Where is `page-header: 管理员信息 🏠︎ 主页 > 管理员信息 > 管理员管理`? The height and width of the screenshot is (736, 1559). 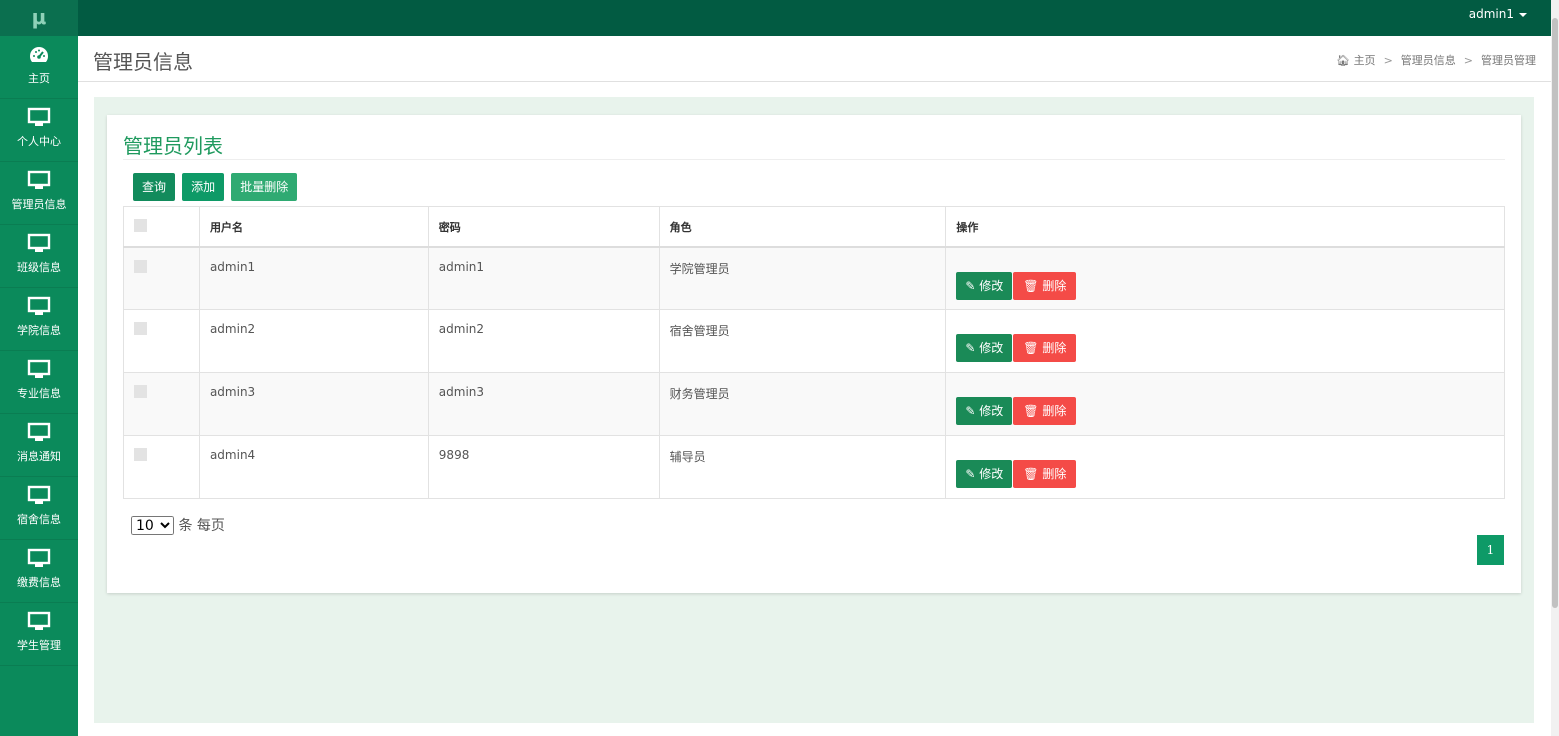
page-header: 管理员信息 🏠︎ 主页 > 管理员信息 > 管理员管理 is located at coordinates (814, 59).